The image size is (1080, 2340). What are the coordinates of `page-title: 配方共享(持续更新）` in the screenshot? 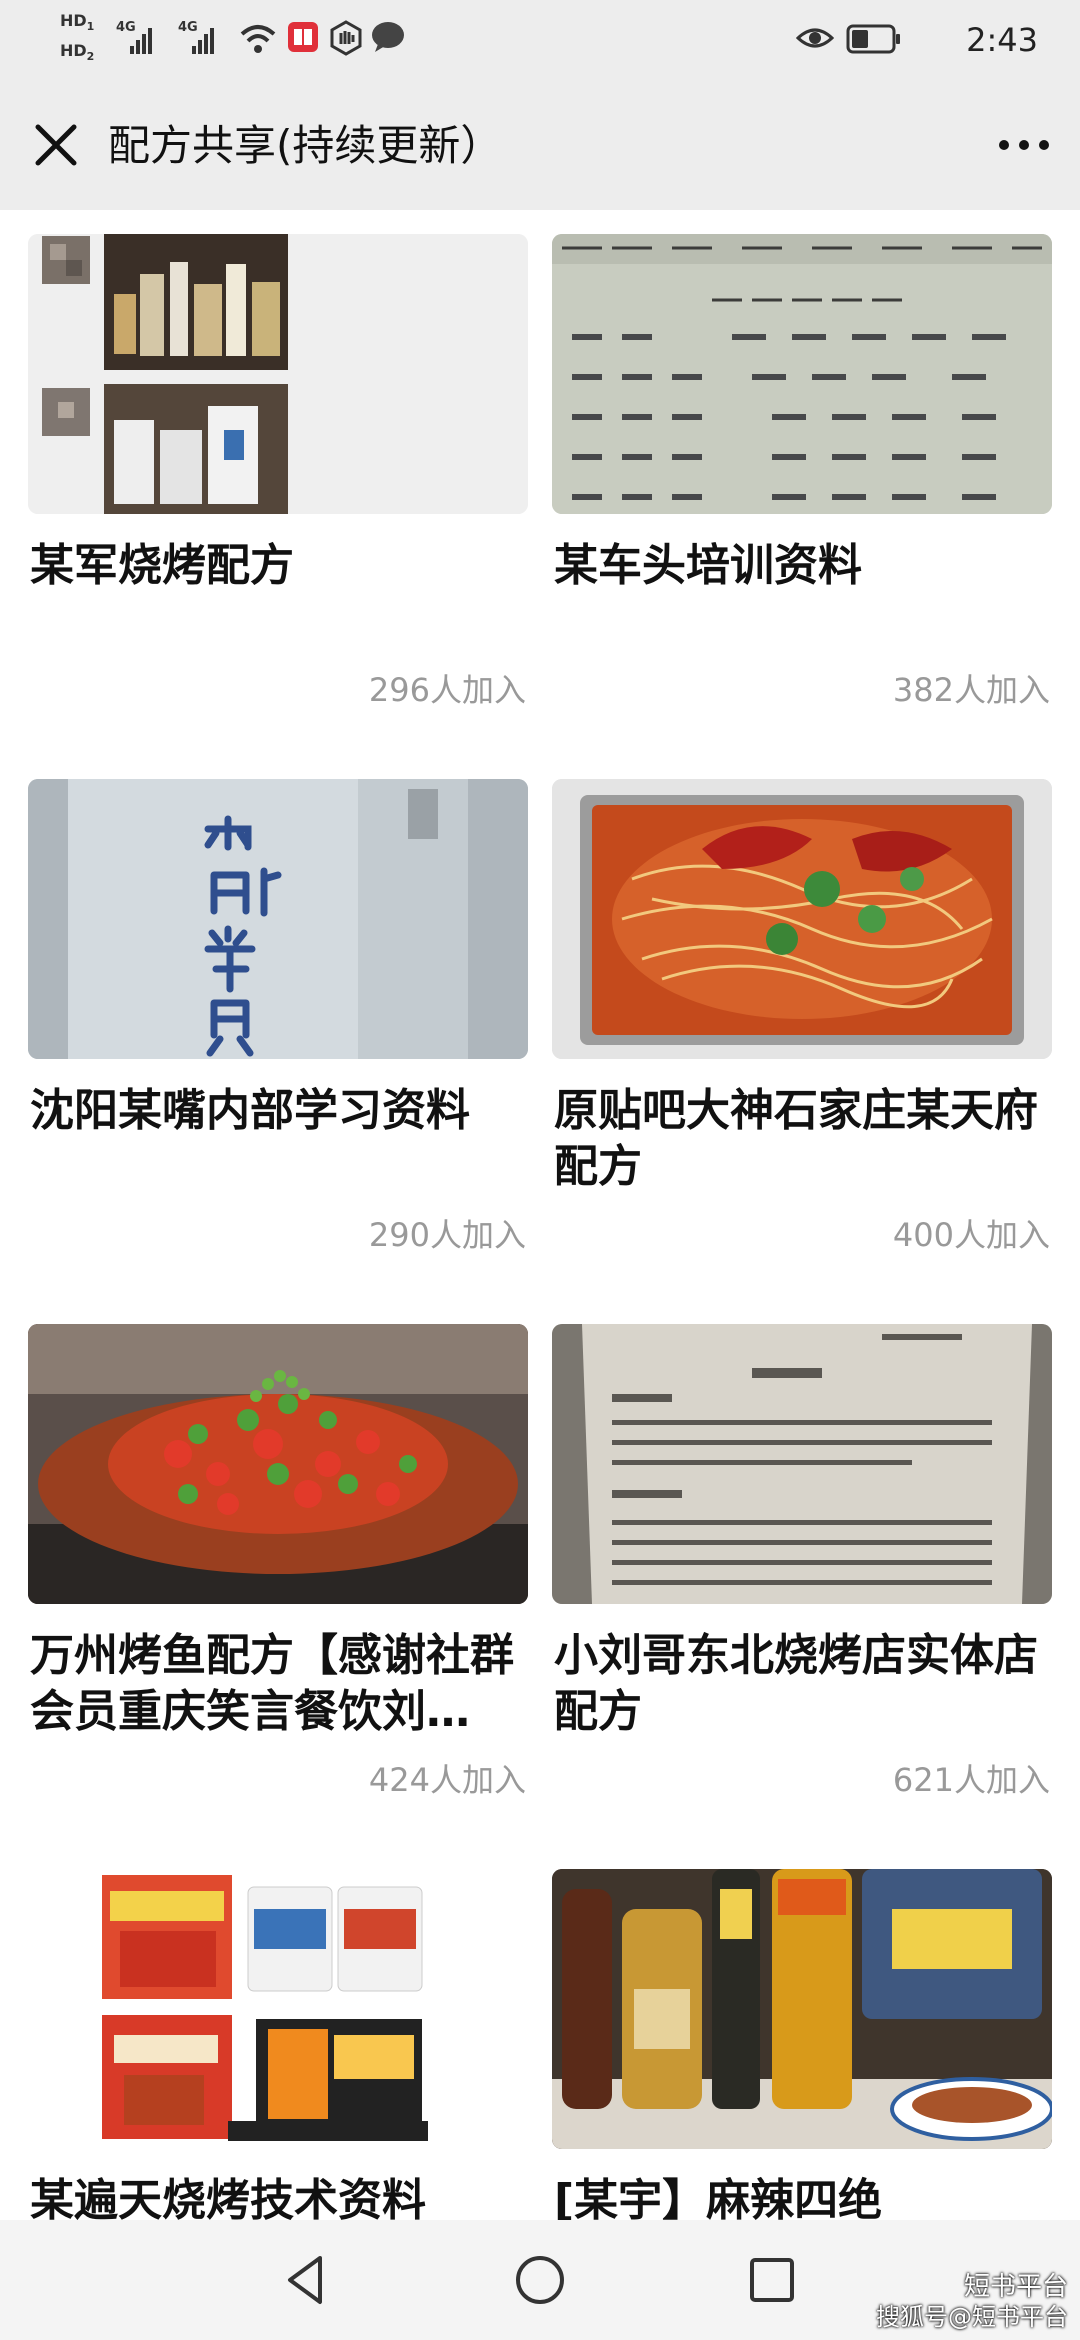 It's located at (305, 145).